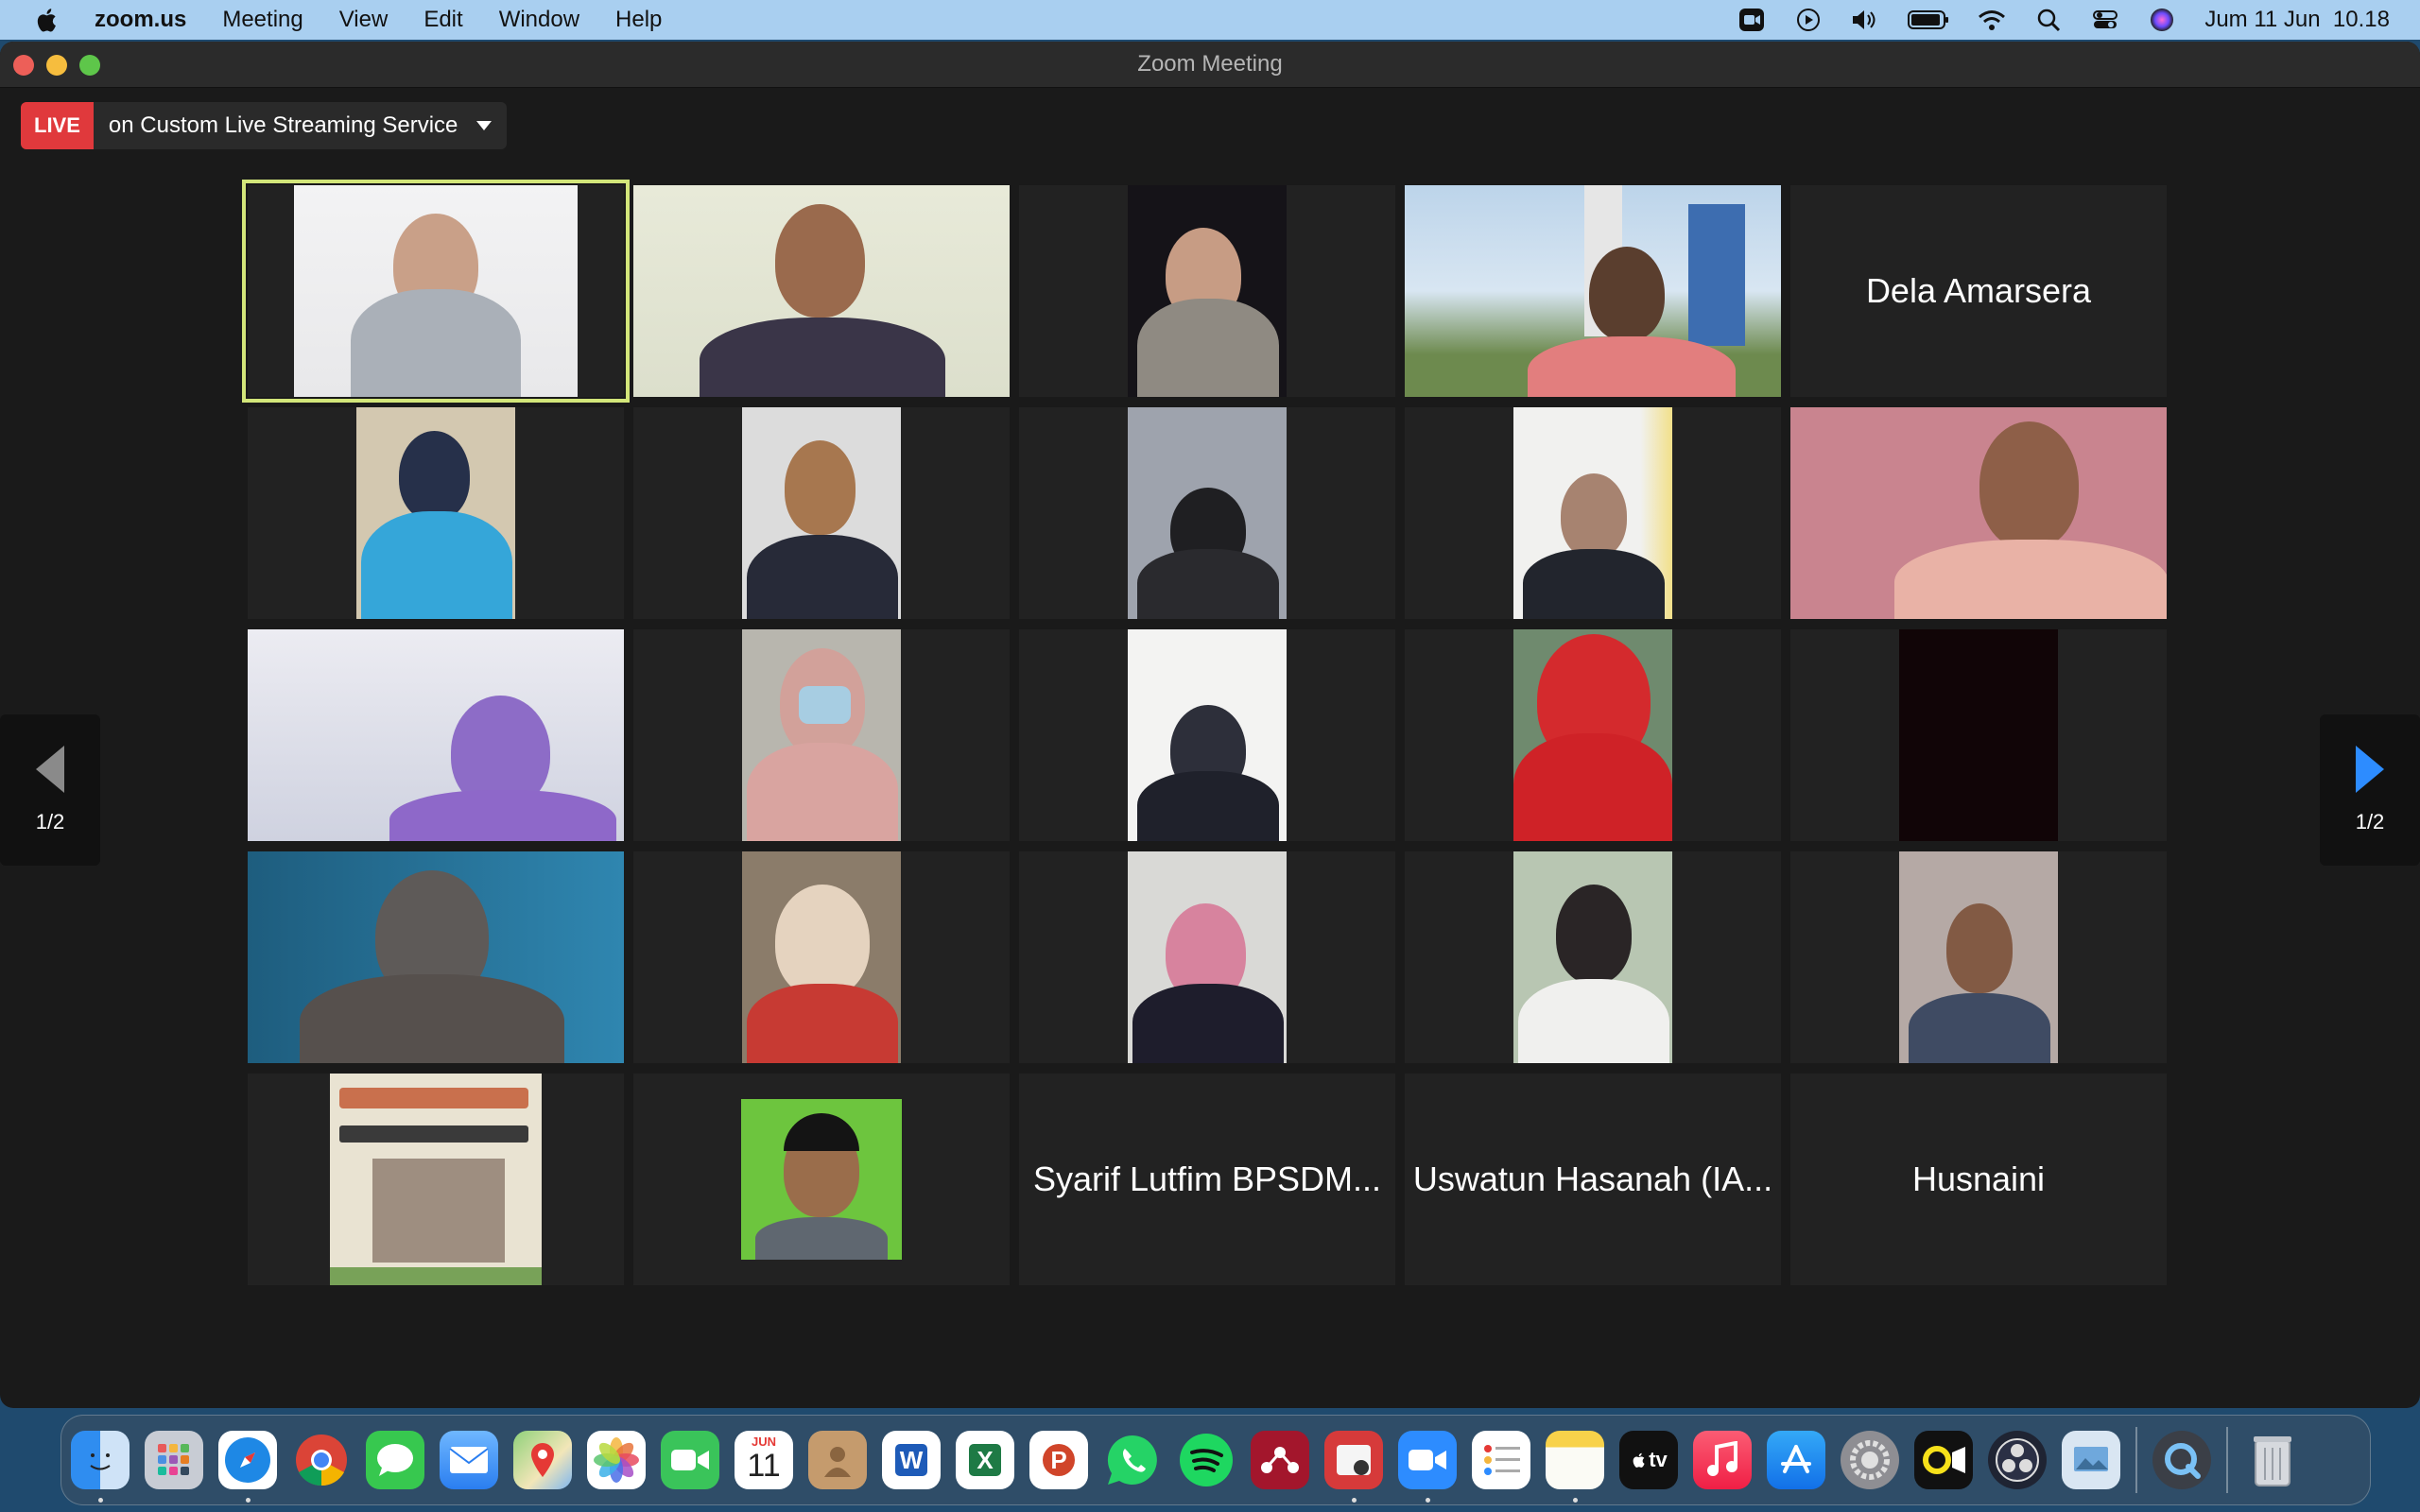 Image resolution: width=2420 pixels, height=1512 pixels. What do you see at coordinates (2273, 1460) in the screenshot?
I see `trash-icon` at bounding box center [2273, 1460].